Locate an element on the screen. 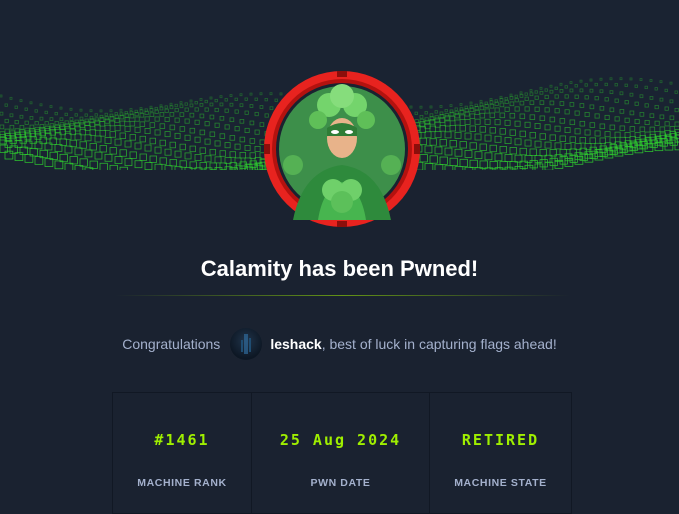 The height and width of the screenshot is (514, 679). user-avatar is located at coordinates (246, 344).